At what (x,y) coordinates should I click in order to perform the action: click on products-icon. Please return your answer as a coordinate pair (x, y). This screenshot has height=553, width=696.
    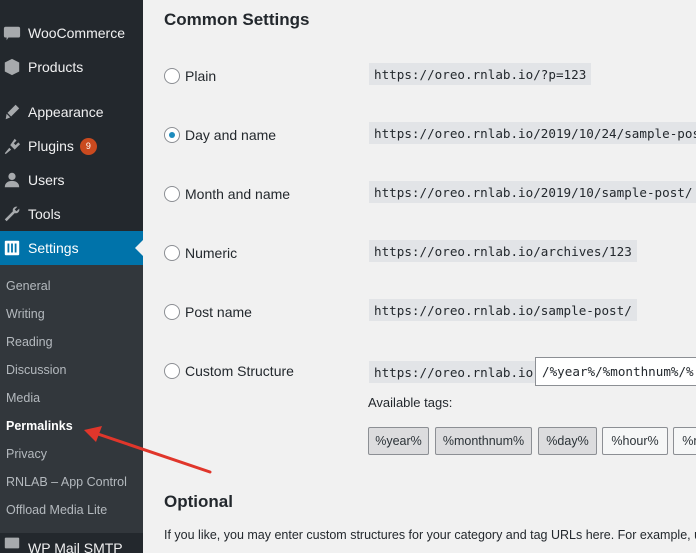
    Looking at the image, I should click on (12, 67).